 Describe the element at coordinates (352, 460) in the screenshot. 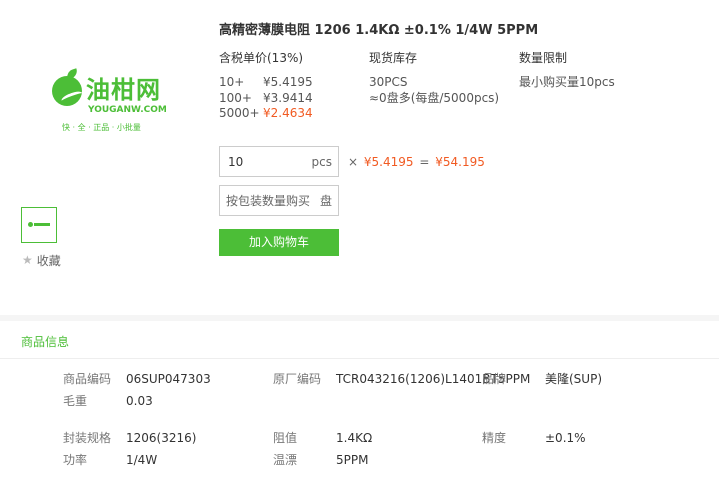

I see `tempco-value: 5PPM` at that location.